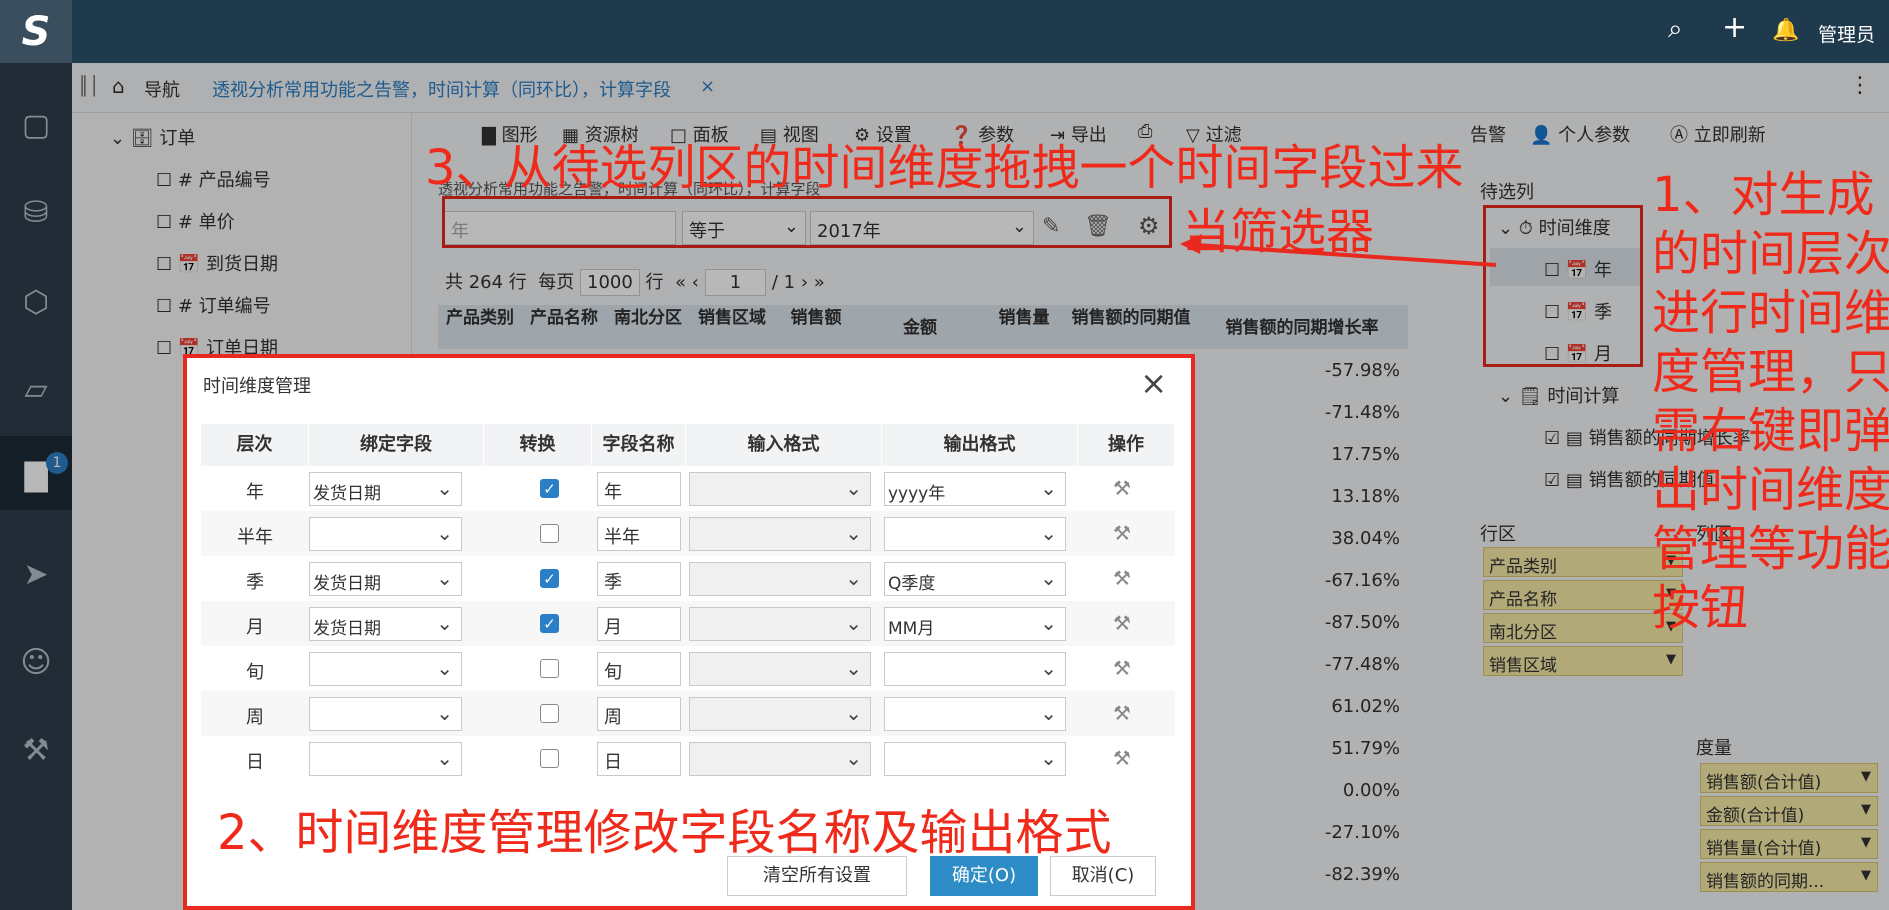 This screenshot has height=910, width=1889. Describe the element at coordinates (688, 713) in the screenshot. I see `table-row: 周 ⌄ 周 ⌄ ⌄ ⚒` at that location.